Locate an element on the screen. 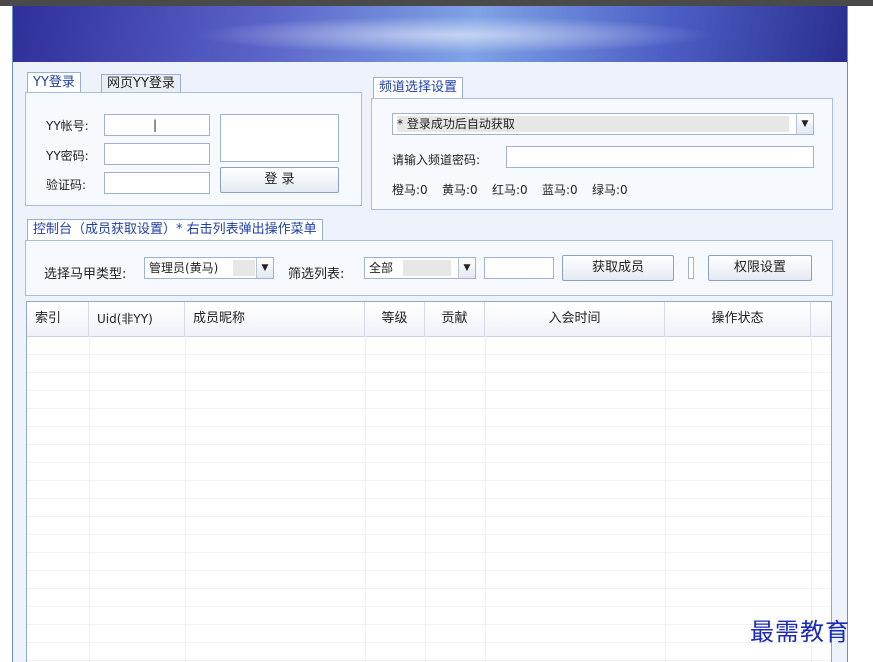 The image size is (873, 662). right-margin is located at coordinates (859, 334).